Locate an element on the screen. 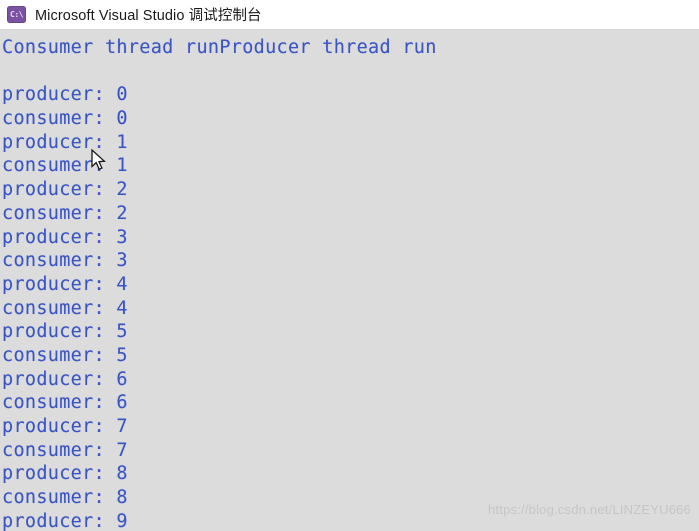  console-line: producer: 8 is located at coordinates (65, 474).